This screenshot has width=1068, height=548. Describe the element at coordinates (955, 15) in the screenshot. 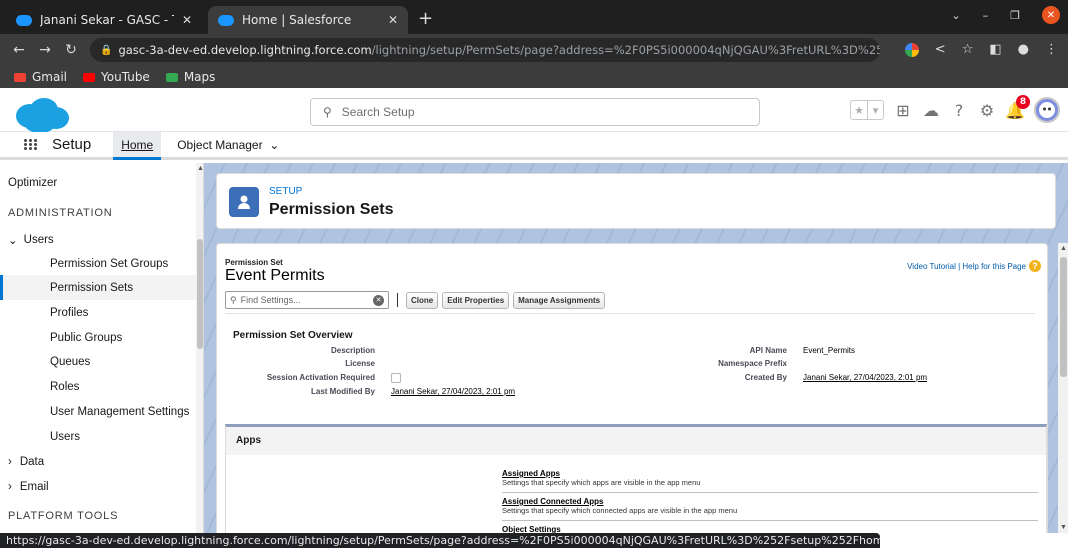

I see `tab-search-chevron-icon: ⌄` at that location.